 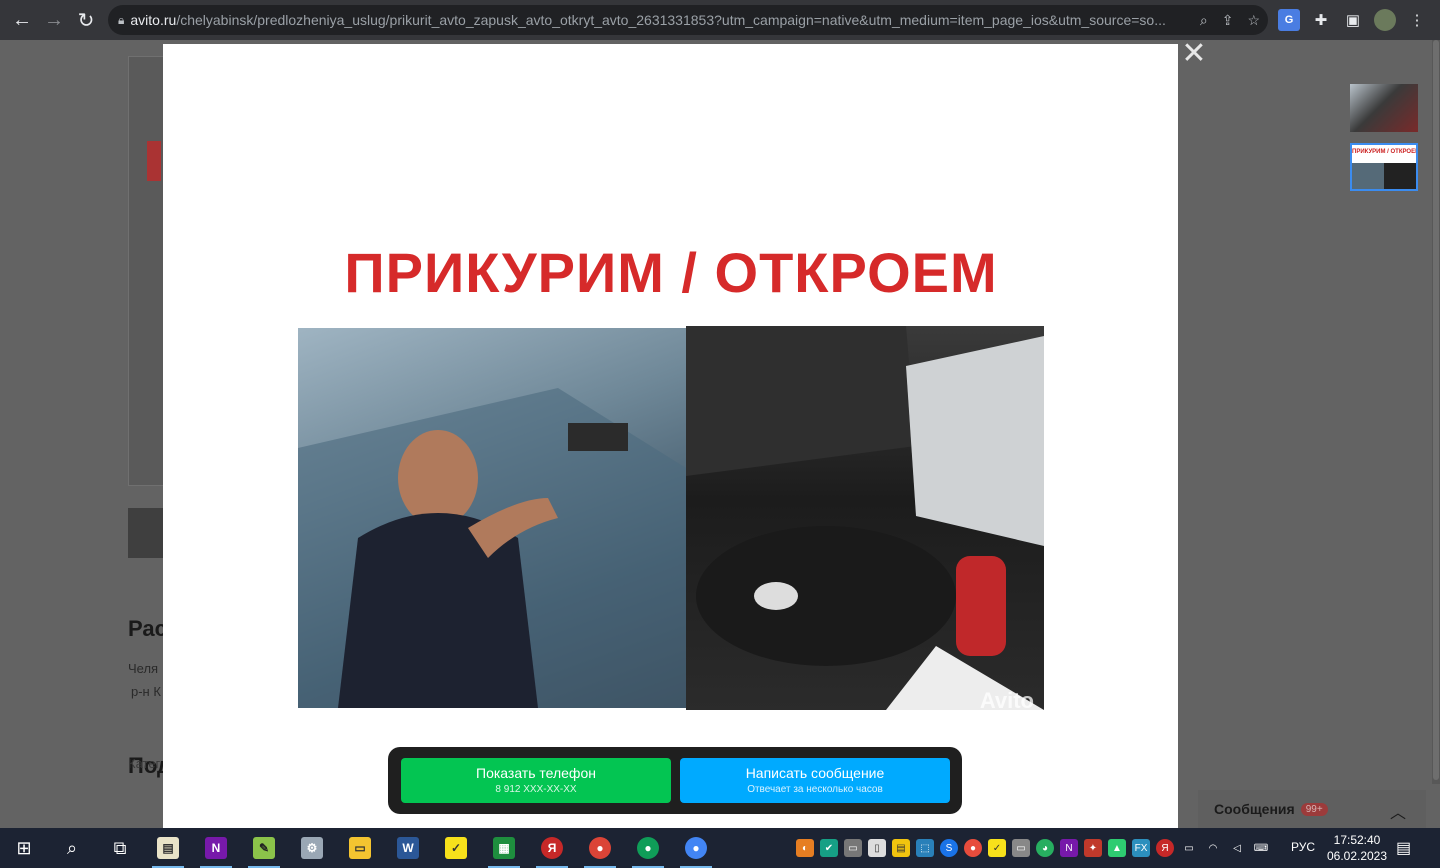 What do you see at coordinates (1093, 848) in the screenshot?
I see `tray-icon-red: ✦` at bounding box center [1093, 848].